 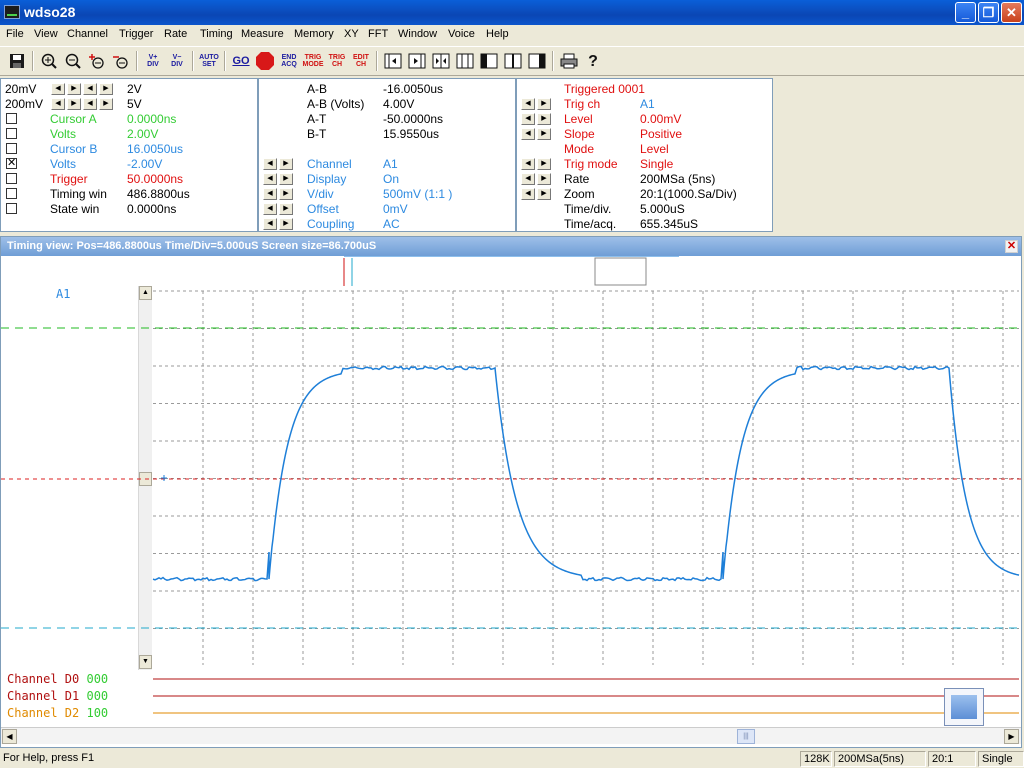 What do you see at coordinates (417, 61) in the screenshot?
I see `cursor-right-icon` at bounding box center [417, 61].